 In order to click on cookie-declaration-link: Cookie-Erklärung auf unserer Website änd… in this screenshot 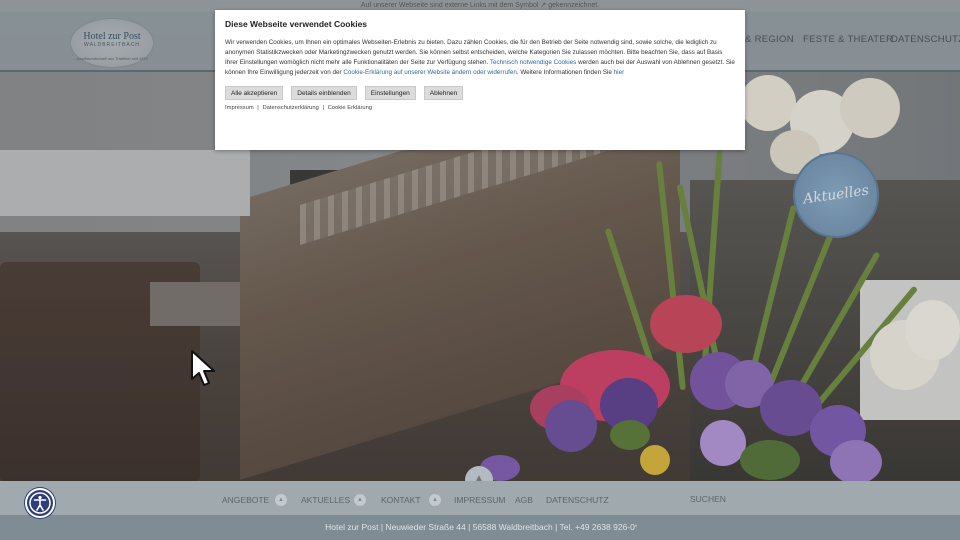, I will do `click(430, 72)`.